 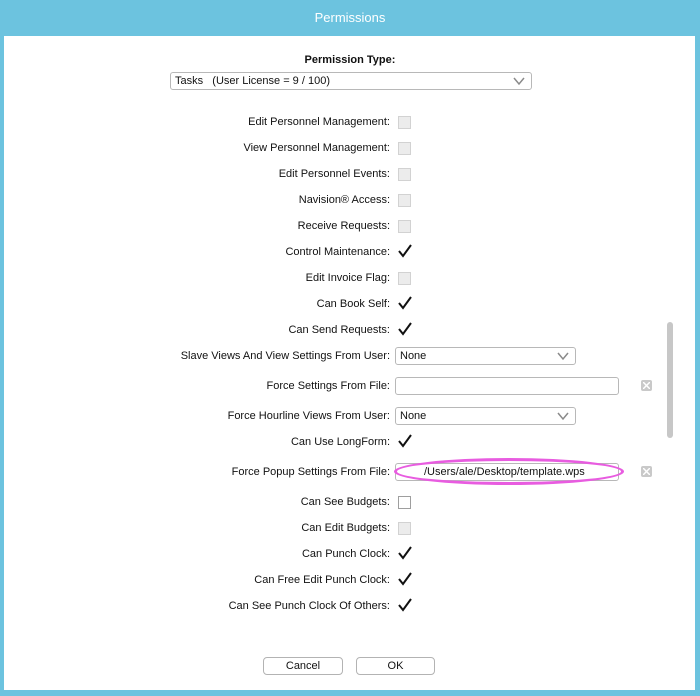 I want to click on can-see-punch-clock-others-label: Can See Punch Clock Of Others:, so click(x=309, y=606).